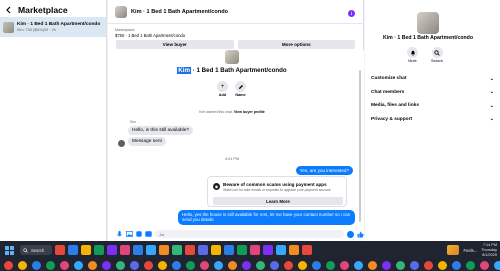  I want to click on windows-start-icon, so click(9, 250).